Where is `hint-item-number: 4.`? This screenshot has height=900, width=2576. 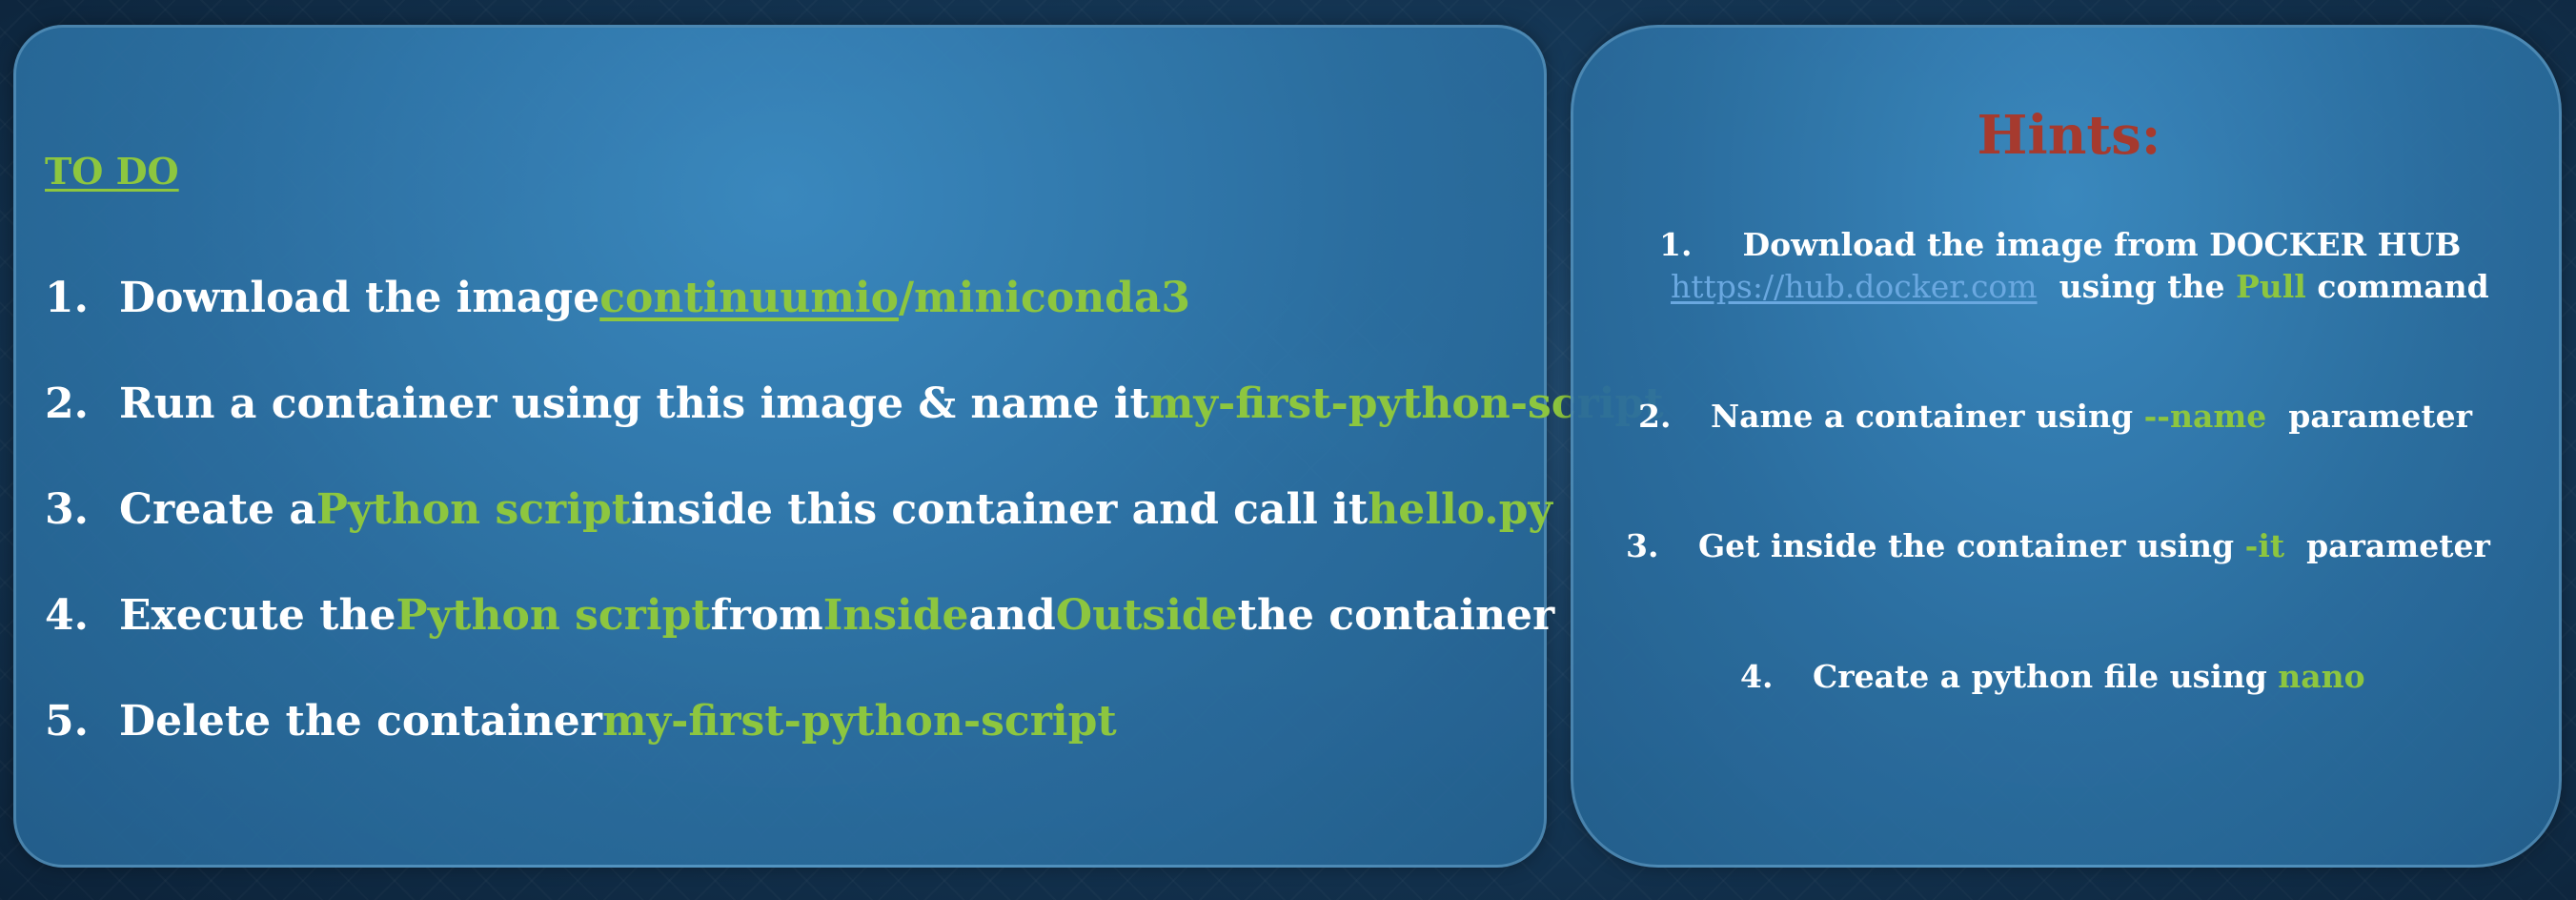
hint-item-number: 4. is located at coordinates (1757, 676).